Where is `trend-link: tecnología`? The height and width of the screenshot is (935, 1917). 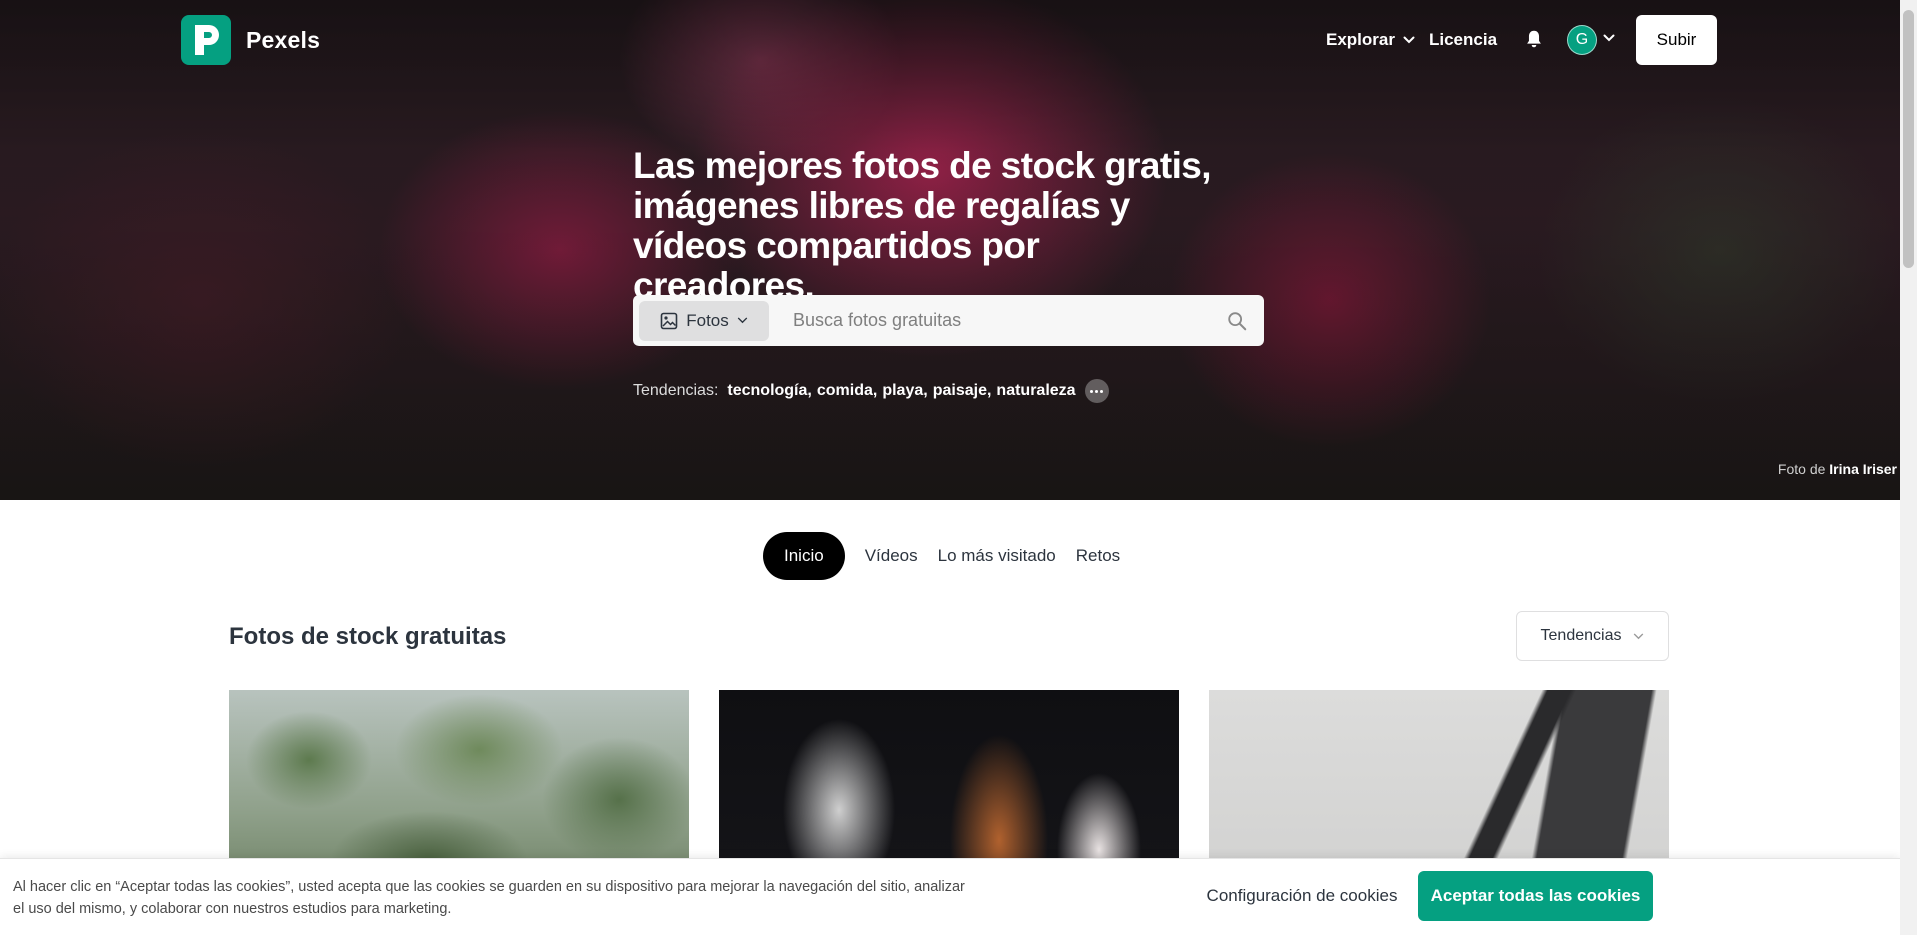
trend-link: tecnología is located at coordinates (767, 391).